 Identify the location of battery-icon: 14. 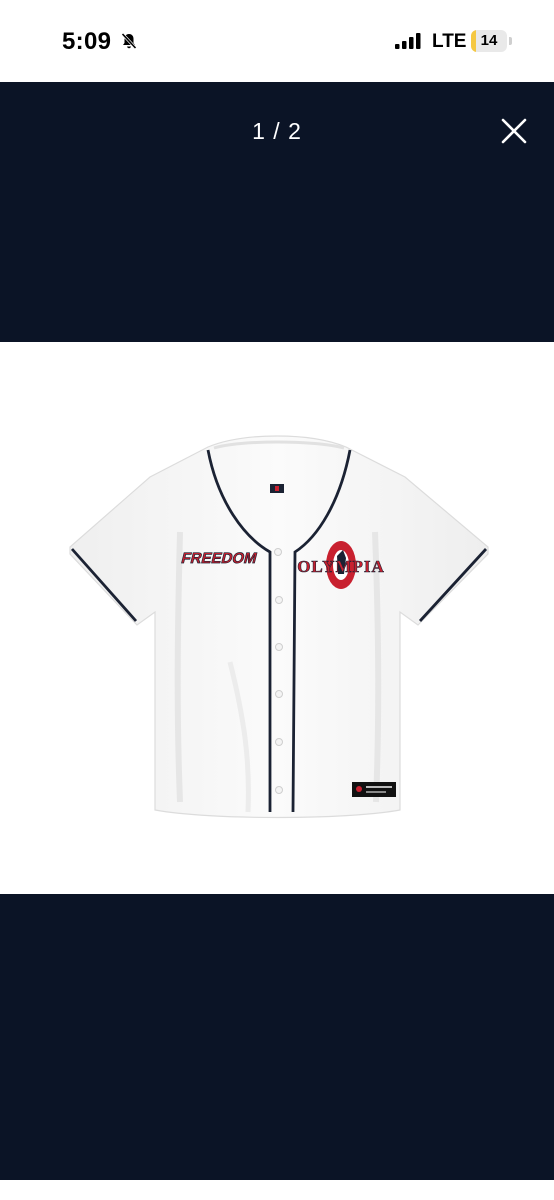
(489, 41).